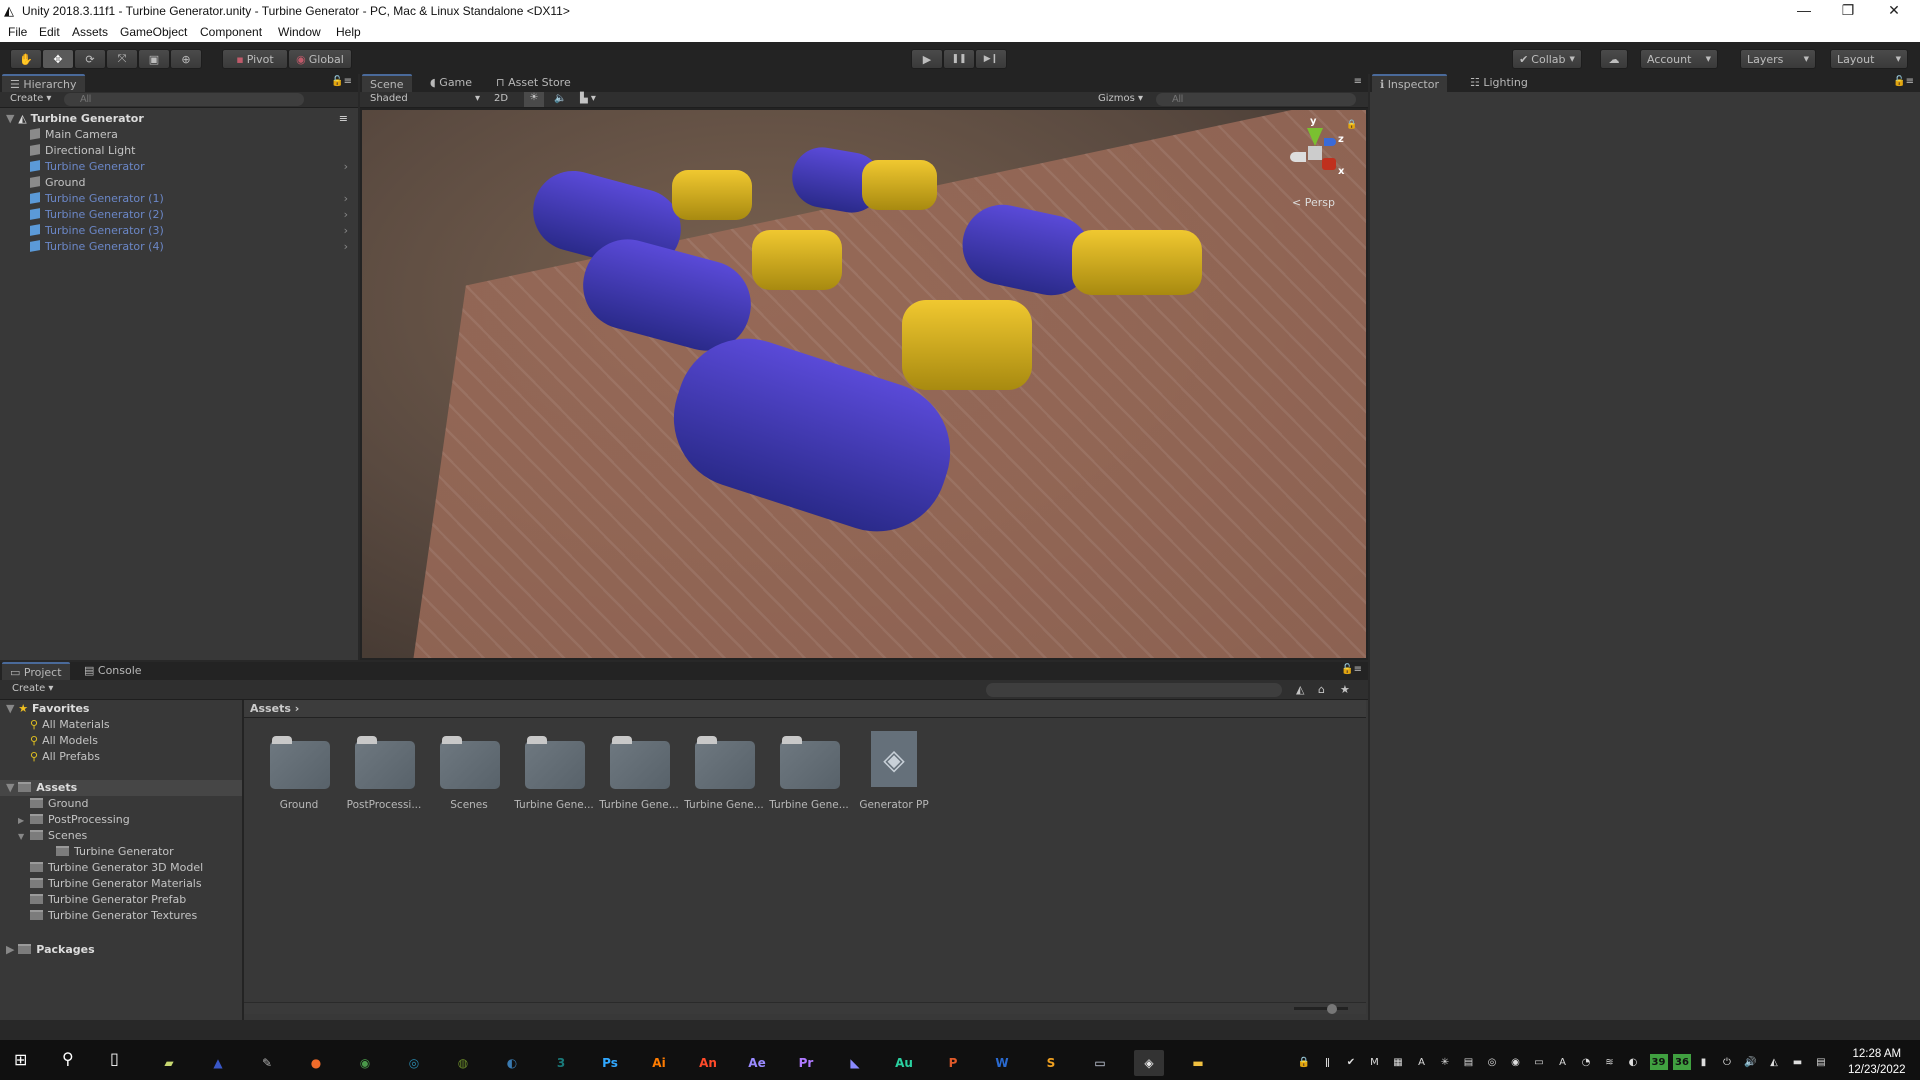 The height and width of the screenshot is (1080, 1920). What do you see at coordinates (1330, 142) in the screenshot?
I see `z-axis-cone` at bounding box center [1330, 142].